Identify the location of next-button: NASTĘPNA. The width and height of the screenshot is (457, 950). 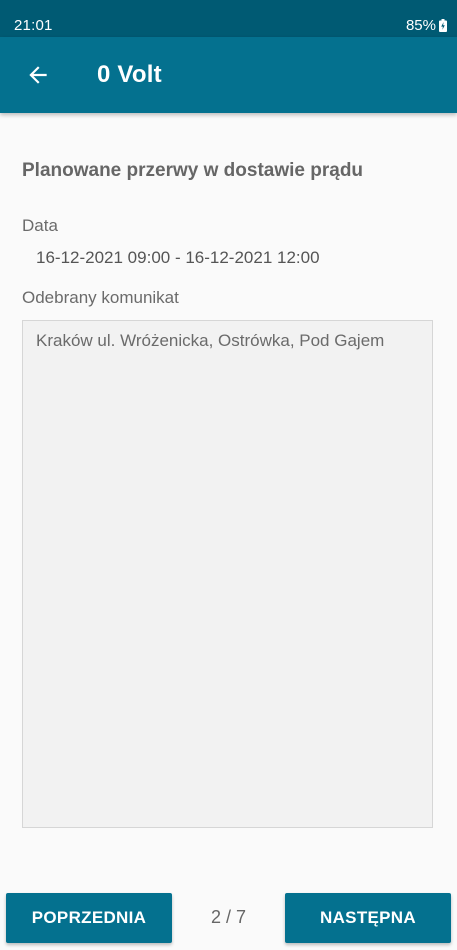
(368, 918).